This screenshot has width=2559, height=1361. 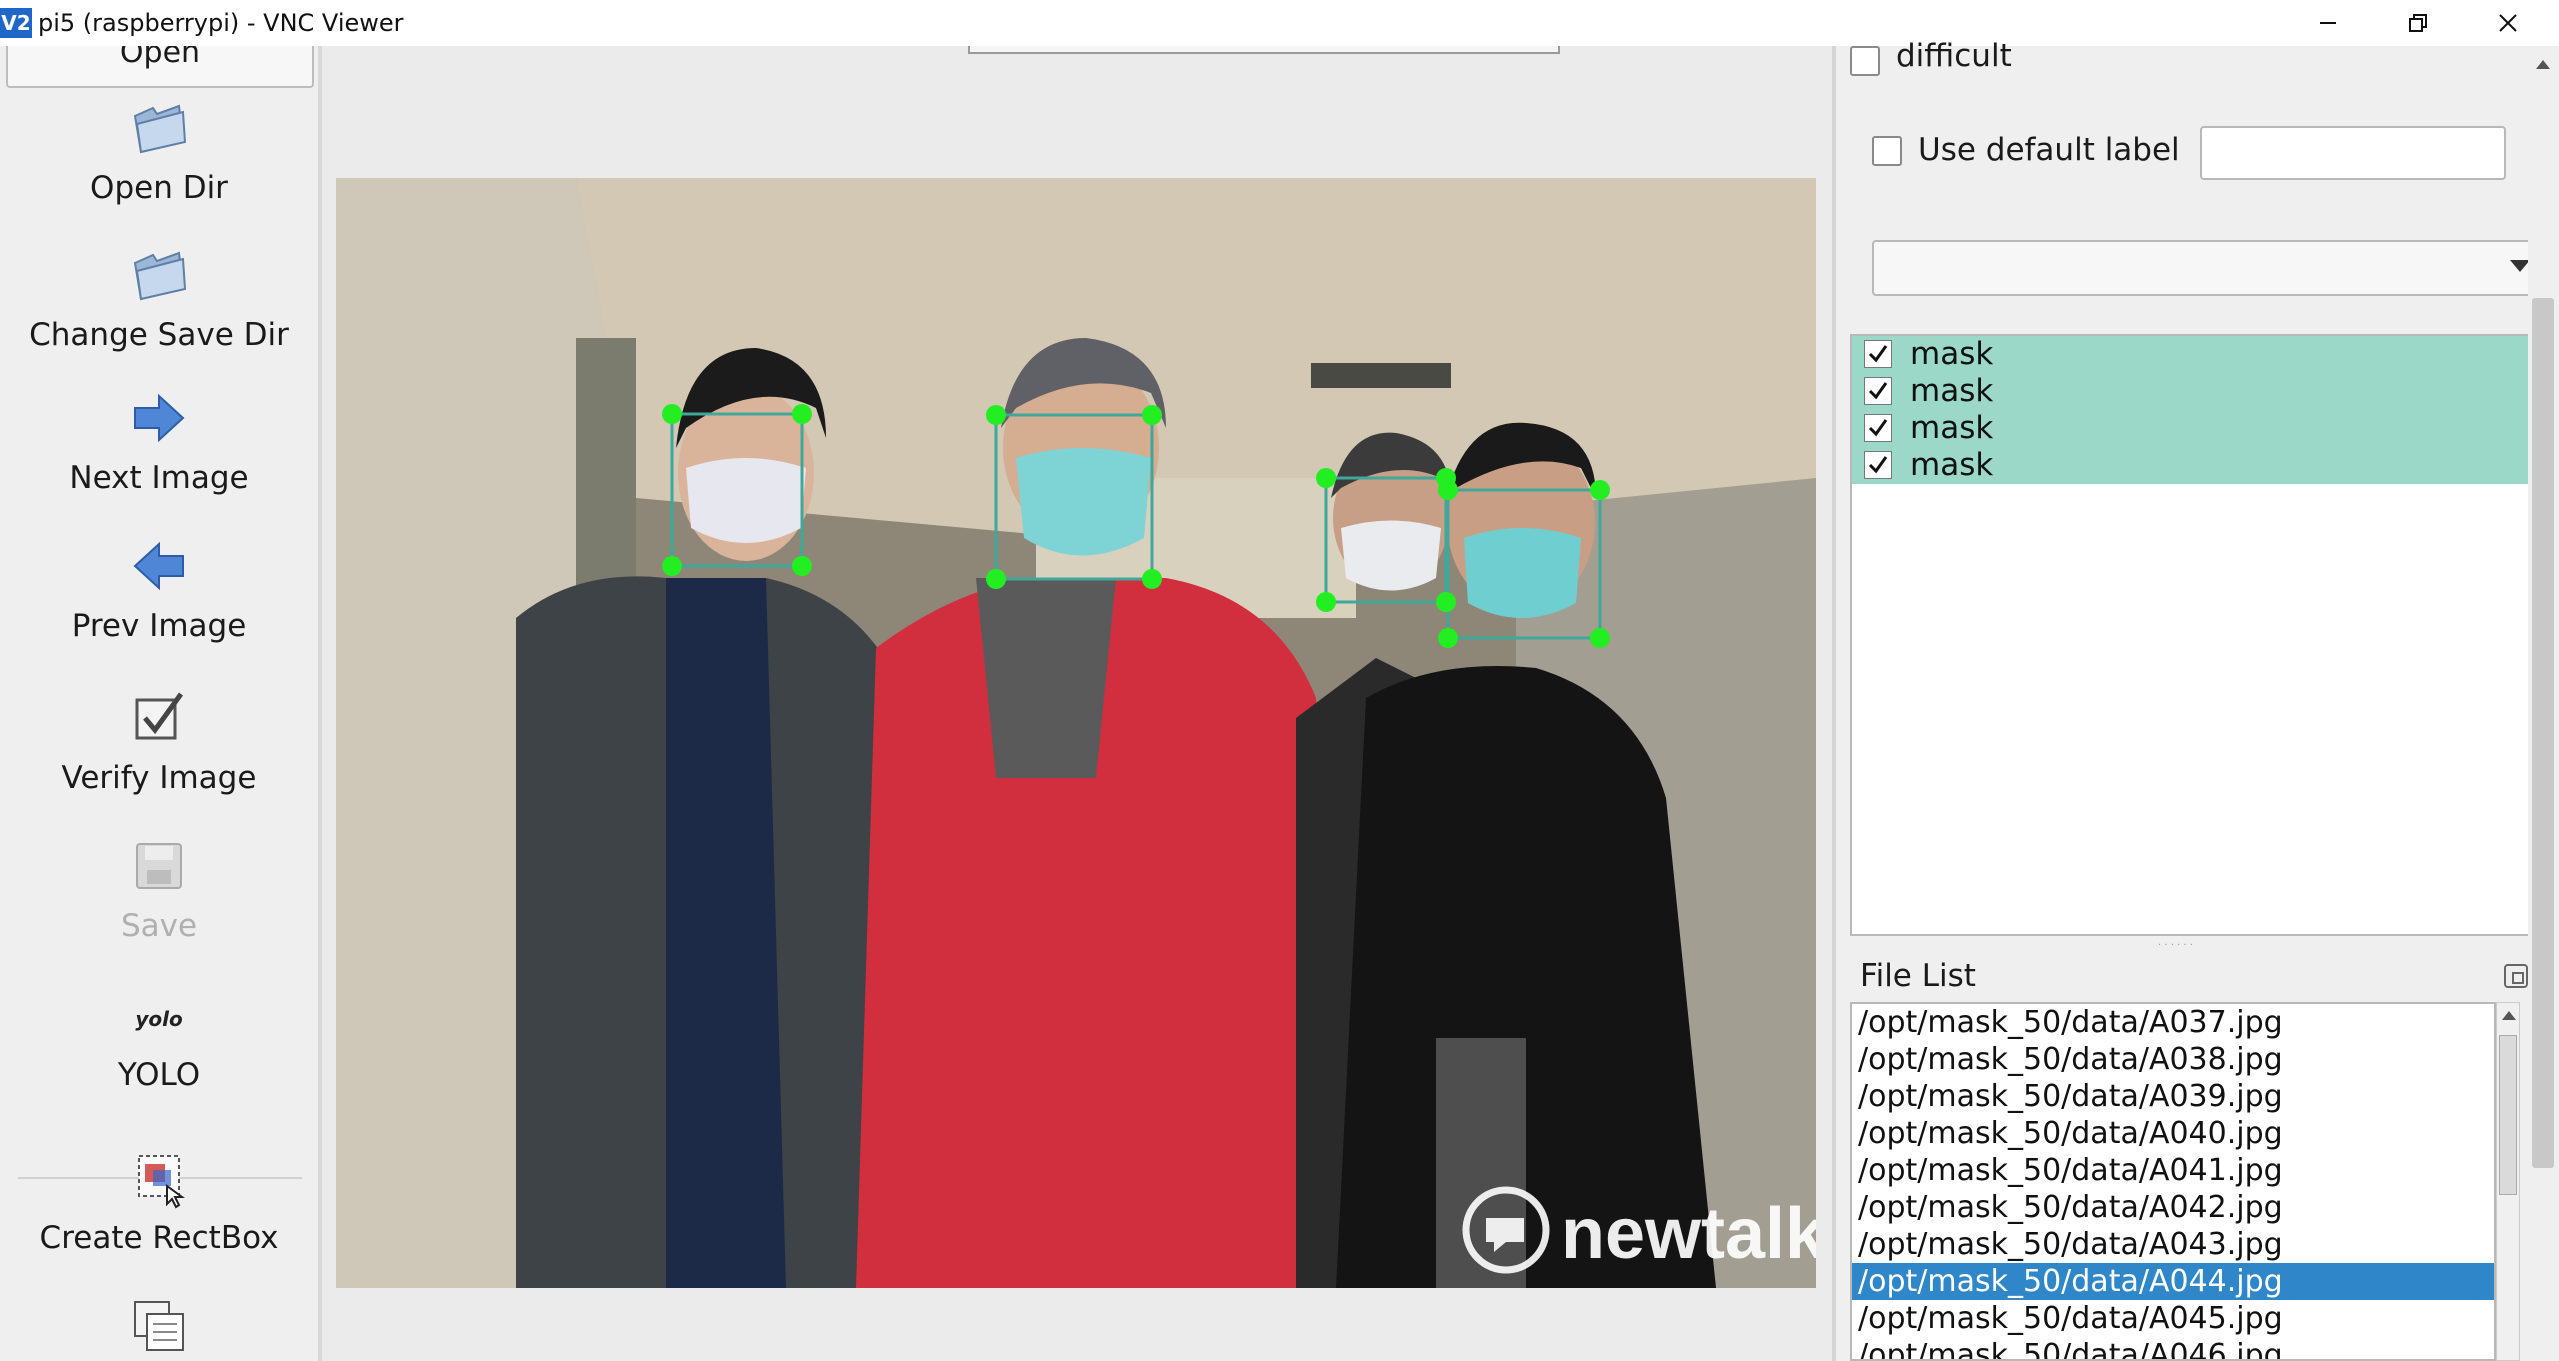 I want to click on close-icon, so click(x=2508, y=23).